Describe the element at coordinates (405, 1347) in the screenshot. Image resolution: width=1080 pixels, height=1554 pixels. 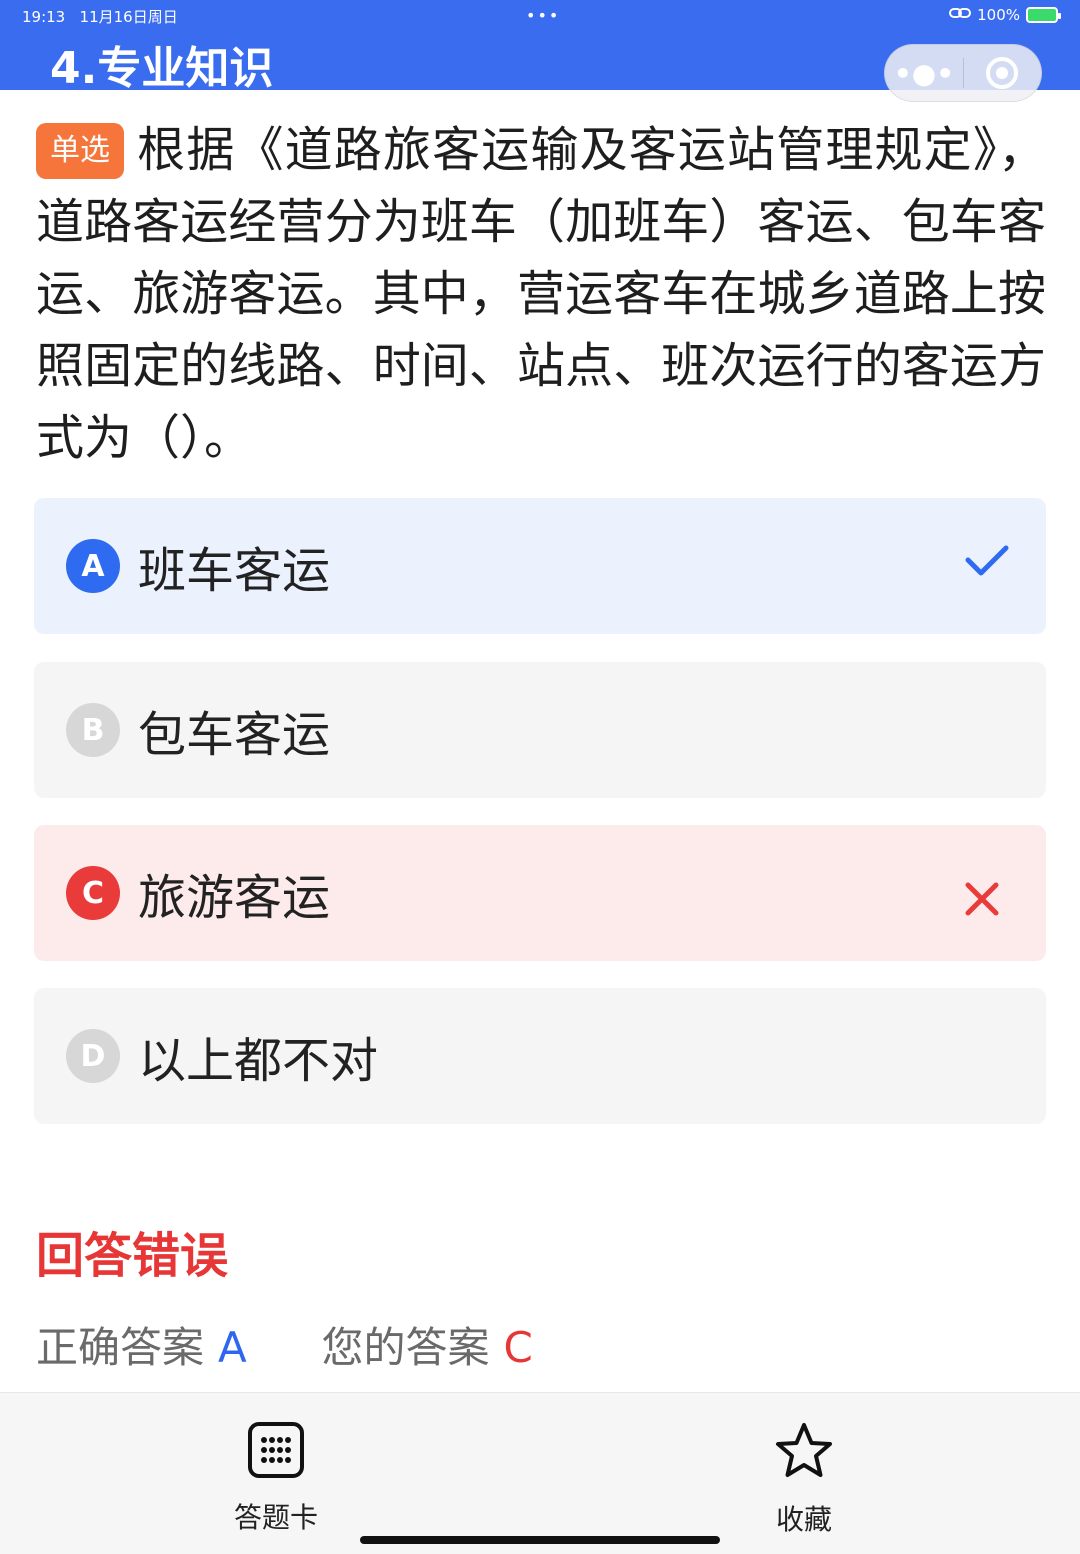
I see `your-answer-label: 您的答案` at that location.